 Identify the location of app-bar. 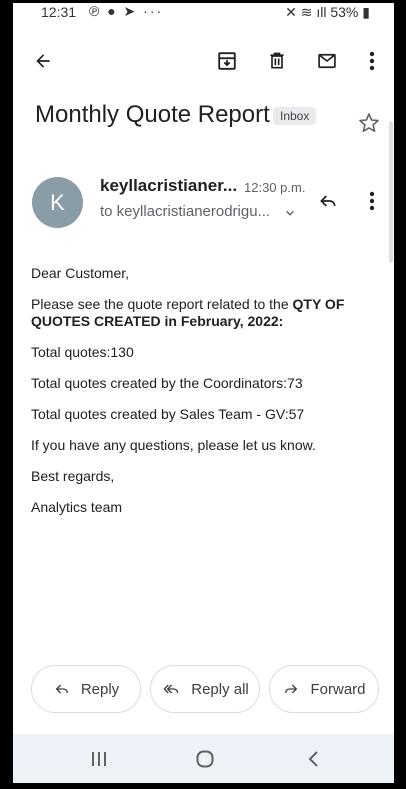
(203, 61).